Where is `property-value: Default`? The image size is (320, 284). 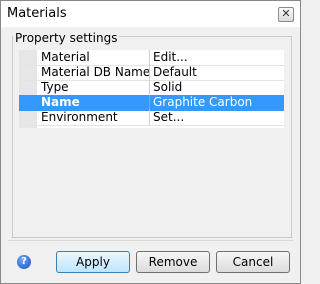 property-value: Default is located at coordinates (175, 72).